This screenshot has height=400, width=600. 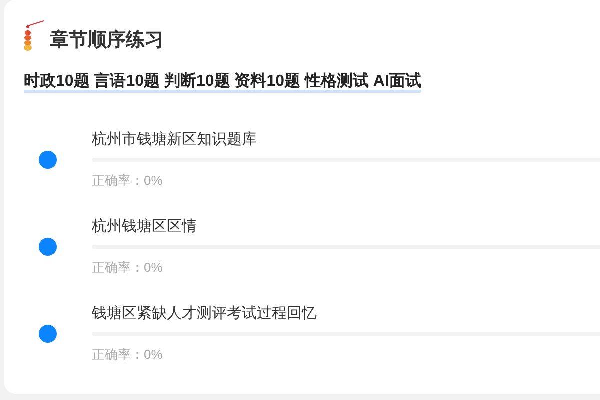 What do you see at coordinates (107, 41) in the screenshot?
I see `page-title: 章节顺序练习` at bounding box center [107, 41].